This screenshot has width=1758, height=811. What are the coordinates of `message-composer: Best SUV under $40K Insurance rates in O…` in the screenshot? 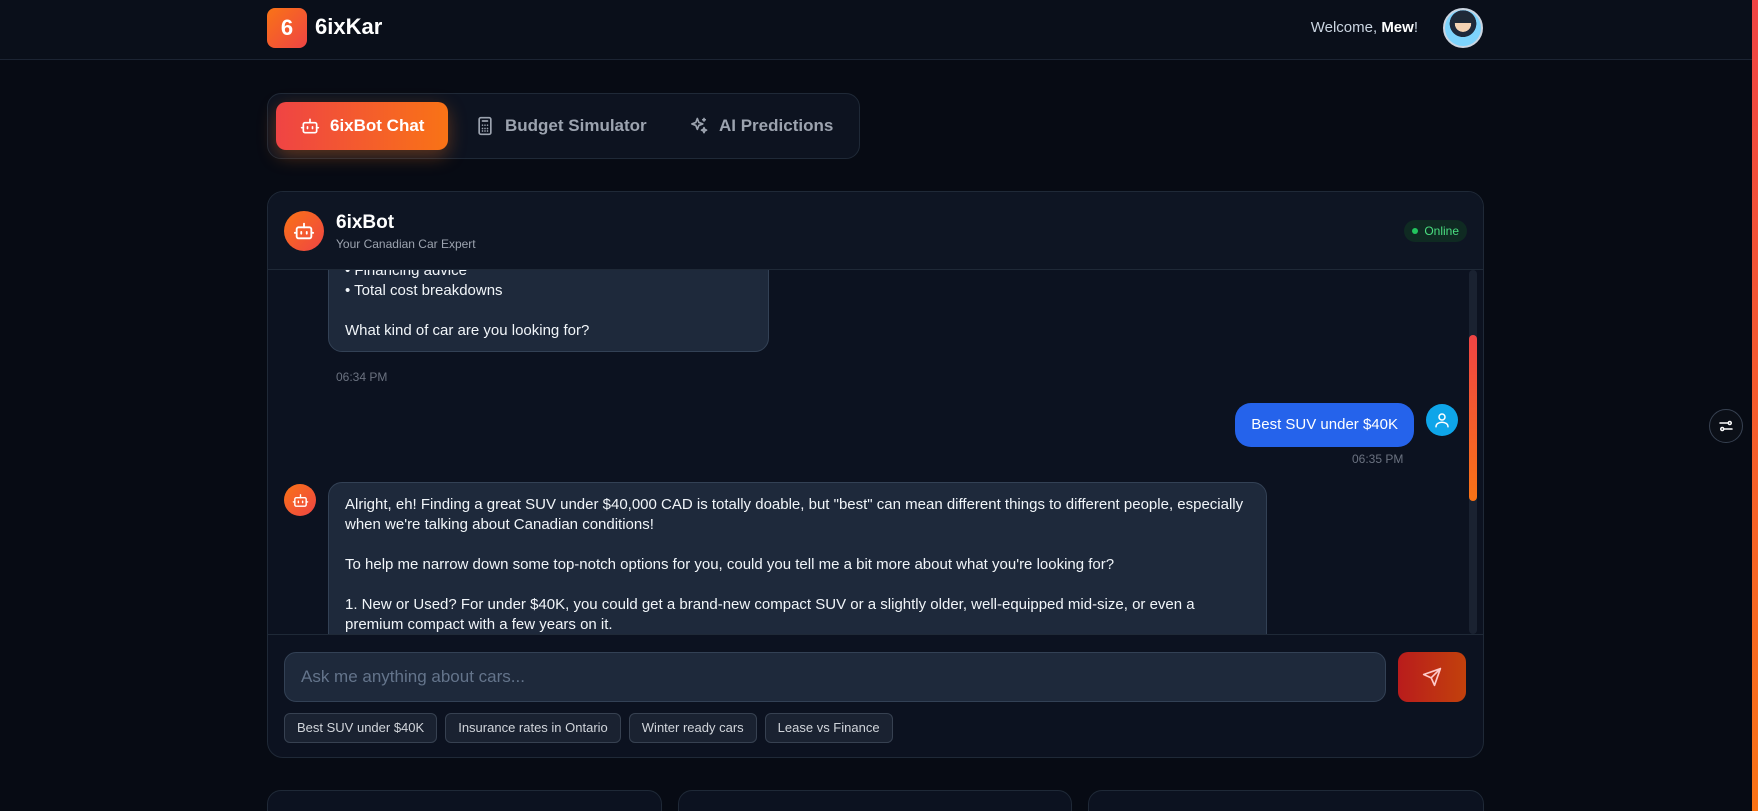 It's located at (875, 695).